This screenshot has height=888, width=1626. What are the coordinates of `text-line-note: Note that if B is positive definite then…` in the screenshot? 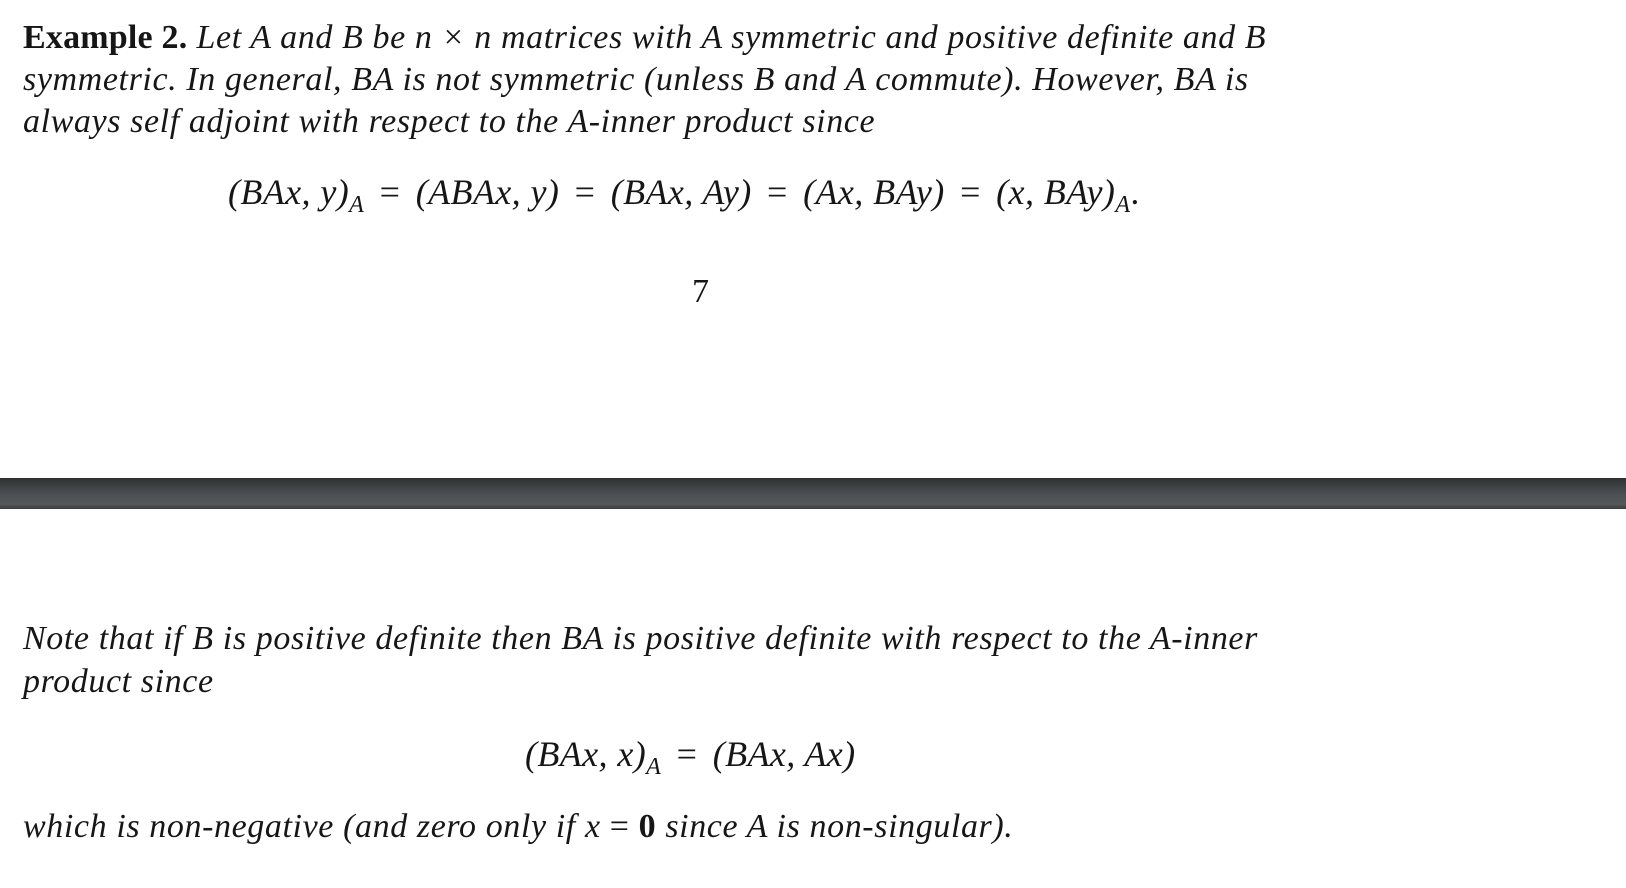 It's located at (640, 638).